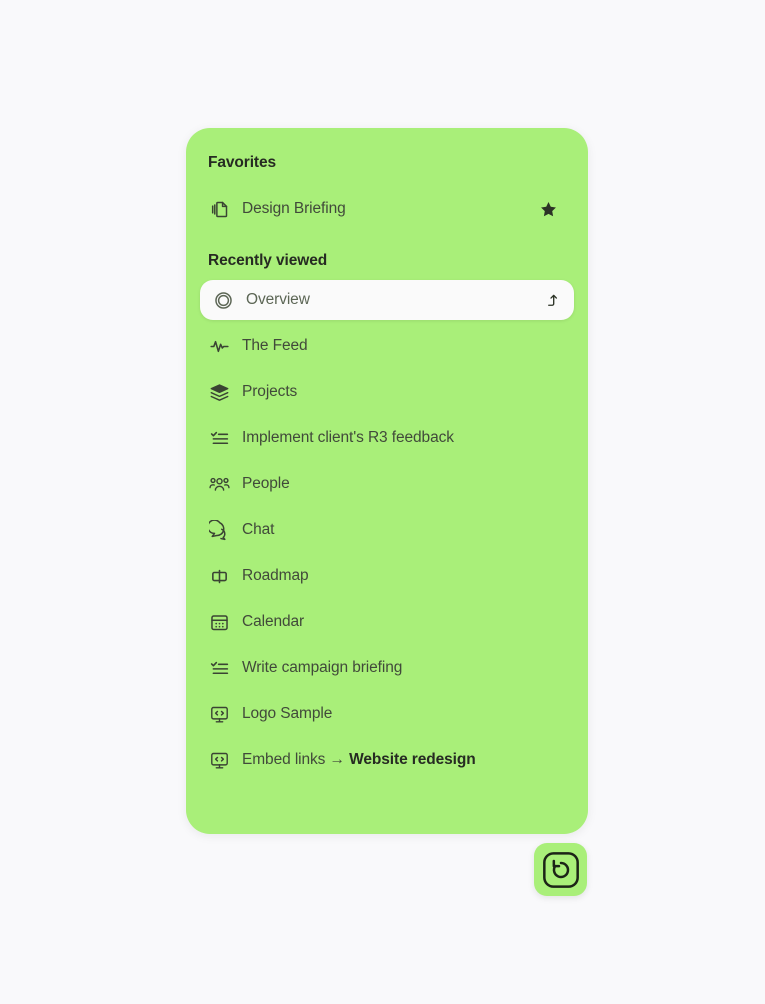 The height and width of the screenshot is (1004, 765). I want to click on favorite-item-design-briefing: Design Briefing, so click(387, 209).